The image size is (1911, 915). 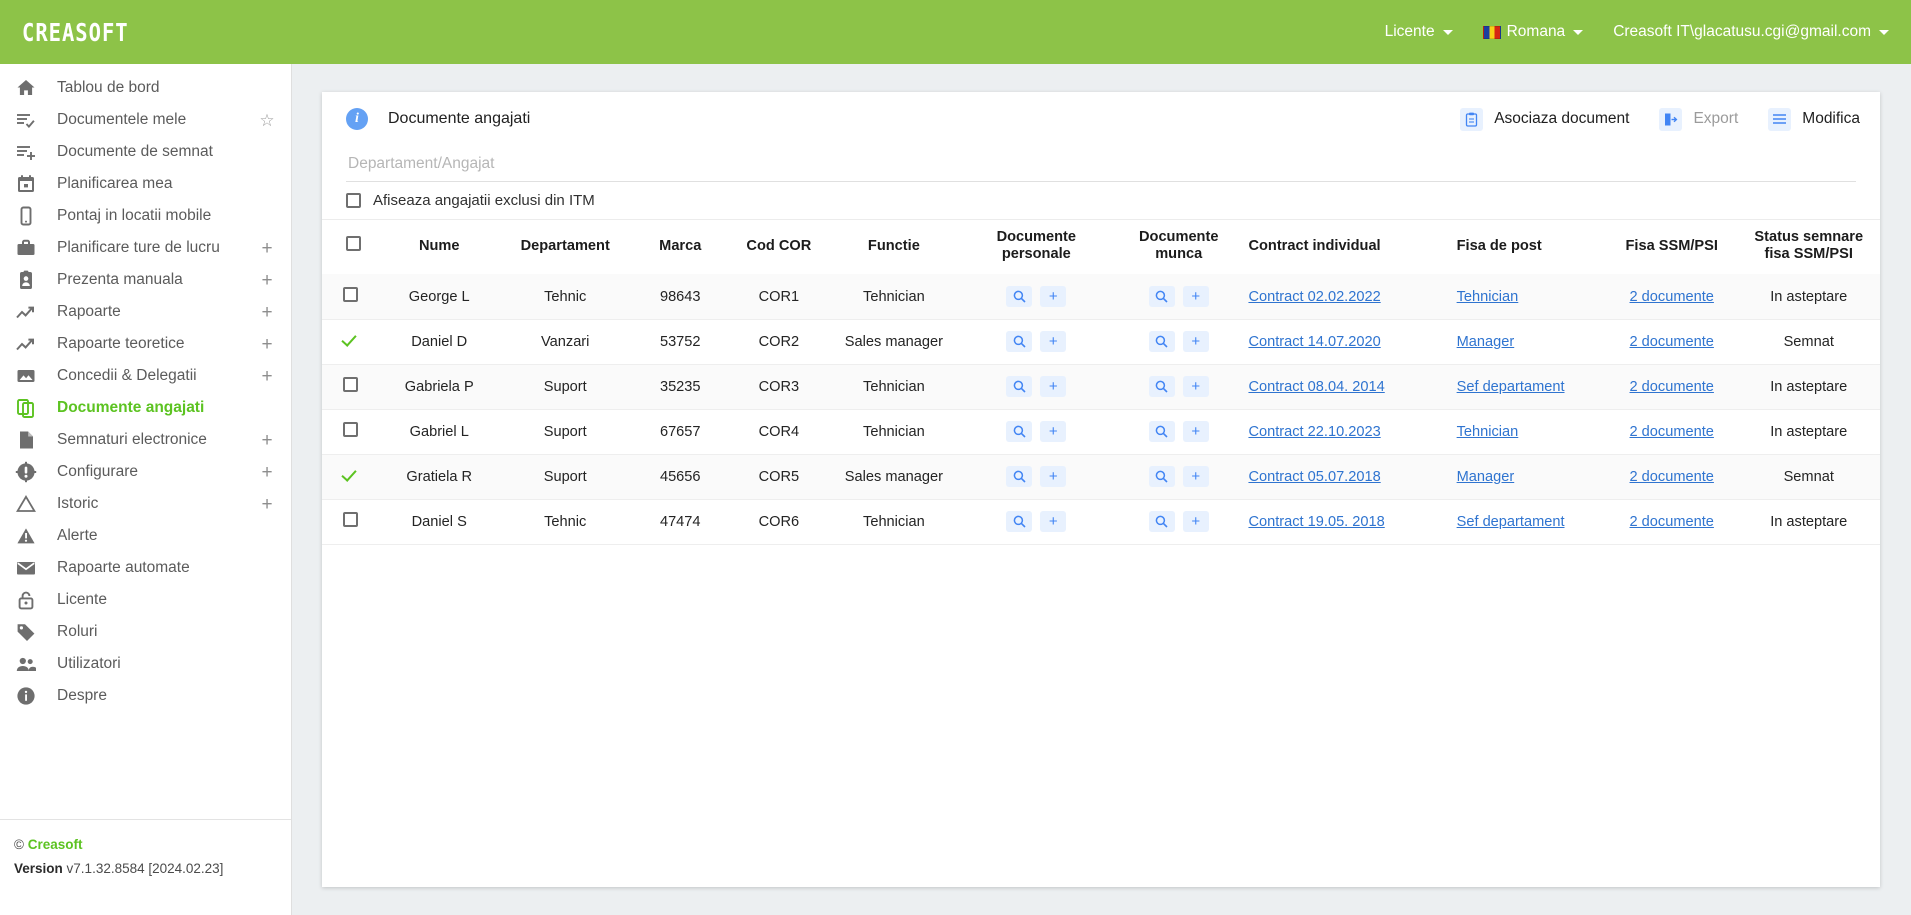 What do you see at coordinates (145, 600) in the screenshot?
I see `sidebar-item-licente: Licente` at bounding box center [145, 600].